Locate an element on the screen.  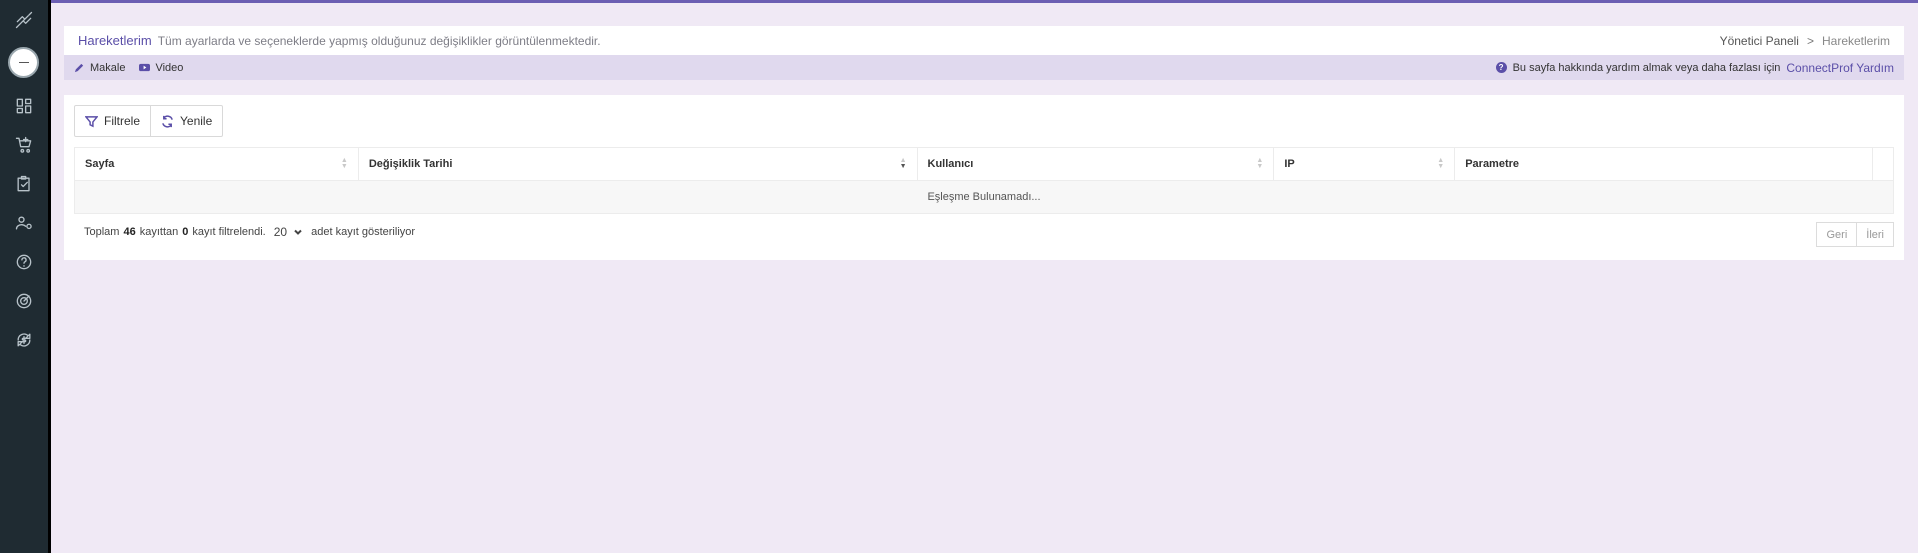
sidebar-edge is located at coordinates (49, 276).